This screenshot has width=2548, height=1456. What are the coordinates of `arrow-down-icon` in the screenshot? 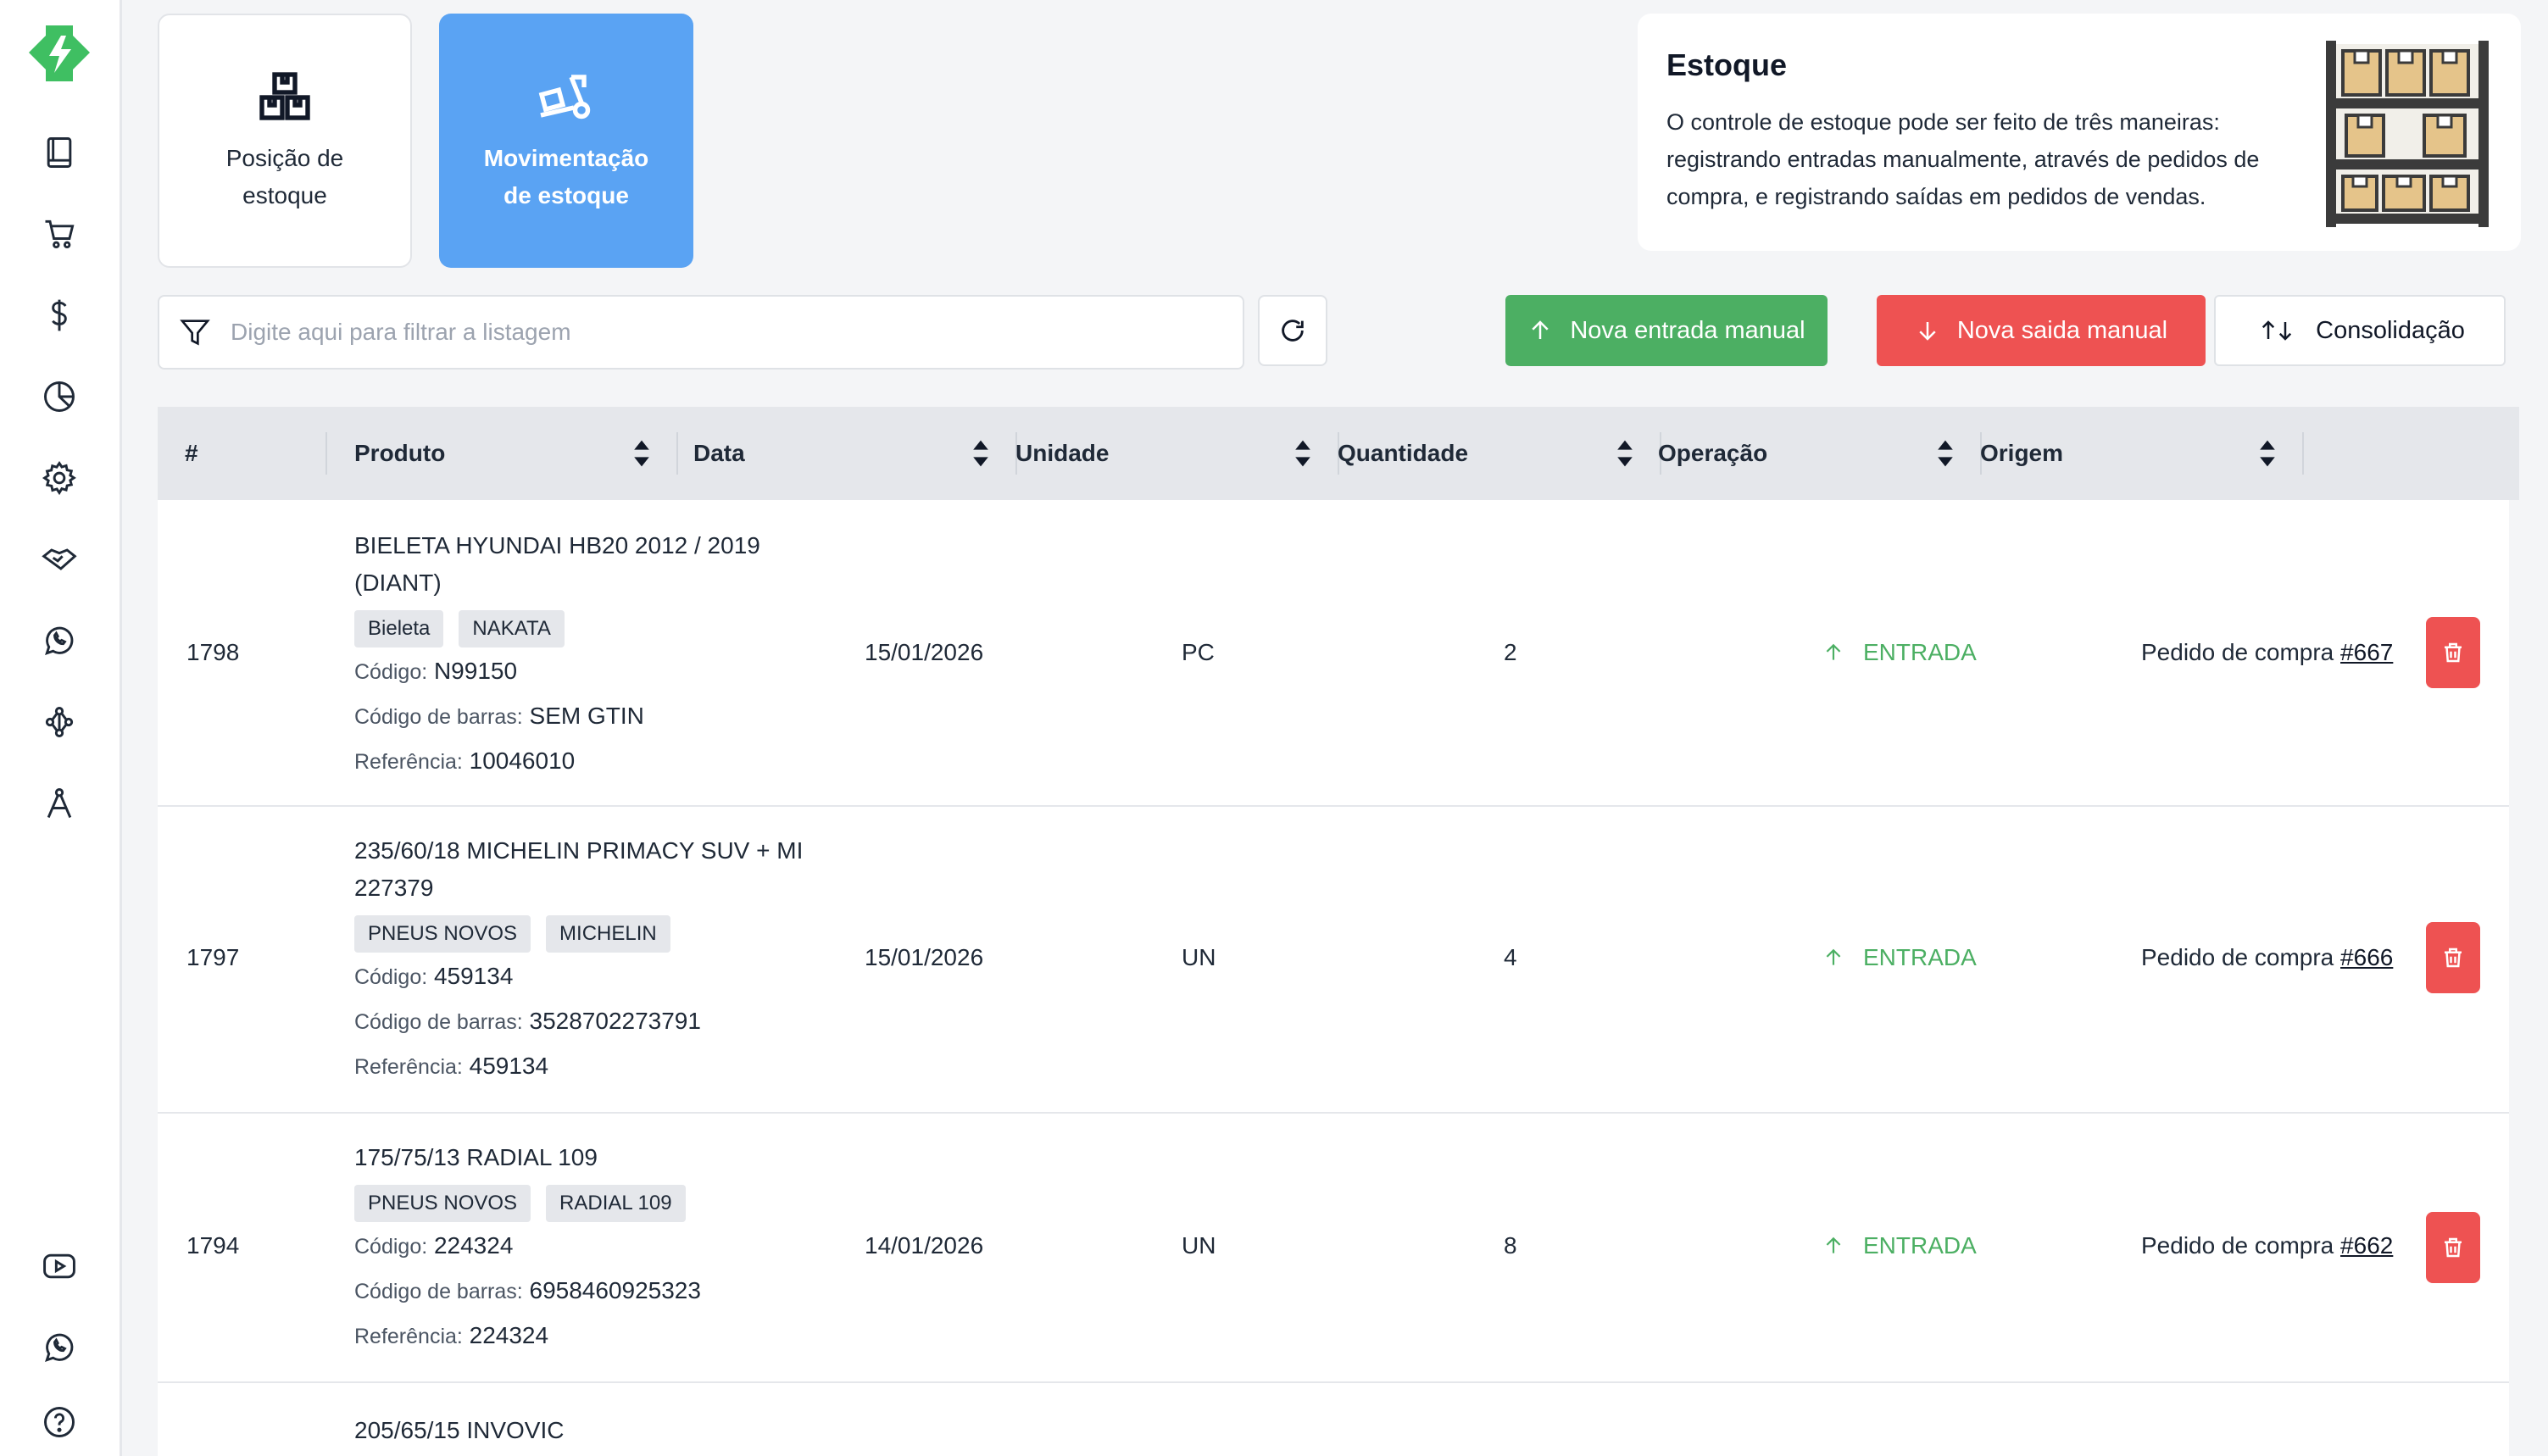 It's located at (1927, 331).